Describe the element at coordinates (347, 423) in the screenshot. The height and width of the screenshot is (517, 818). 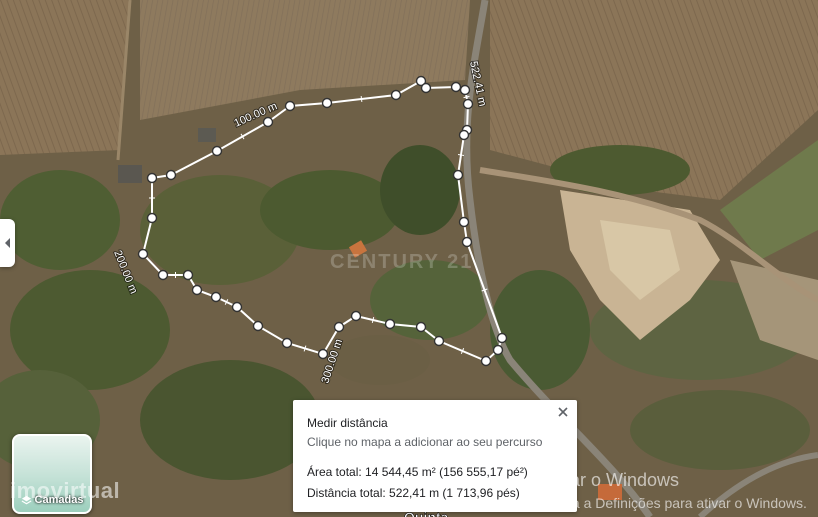
I see `measure-panel-title: Medir distância` at that location.